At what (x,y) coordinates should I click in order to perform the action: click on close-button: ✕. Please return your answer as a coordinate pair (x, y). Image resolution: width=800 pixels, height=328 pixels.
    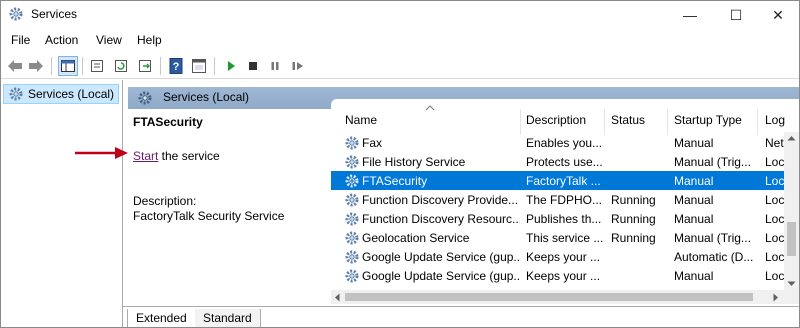
    Looking at the image, I should click on (777, 15).